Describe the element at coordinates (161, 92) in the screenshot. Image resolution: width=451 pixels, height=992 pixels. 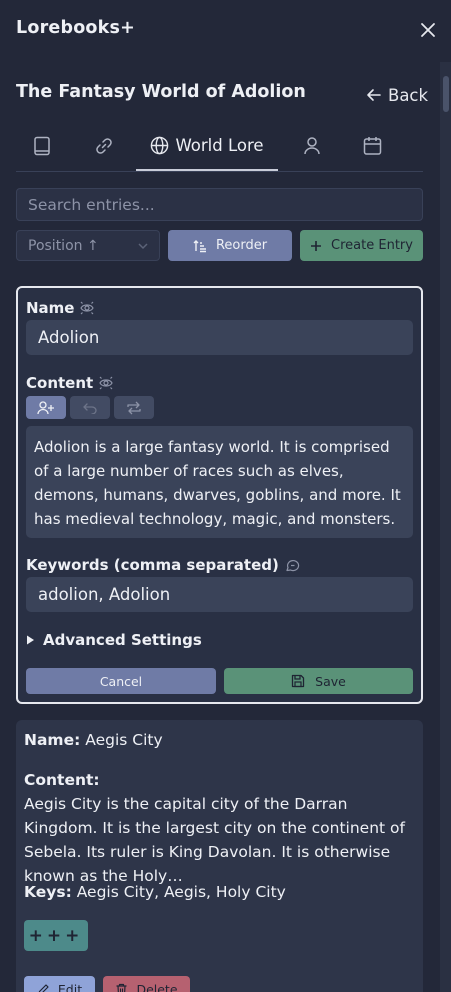
I see `lorebook-title: The Fantasy World of Adolion` at that location.